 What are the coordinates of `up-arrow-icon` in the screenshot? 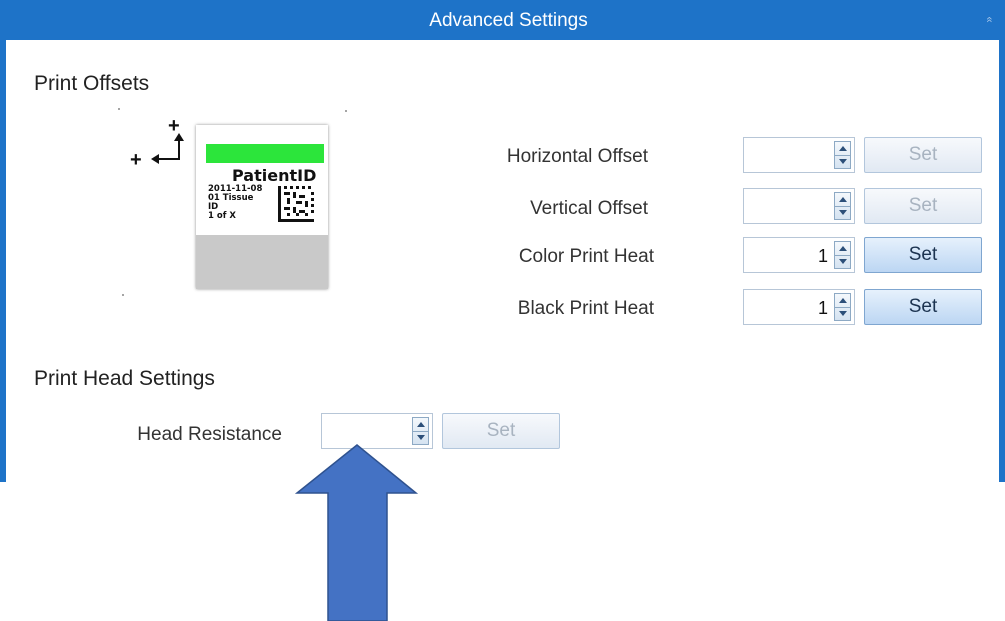 It's located at (356, 532).